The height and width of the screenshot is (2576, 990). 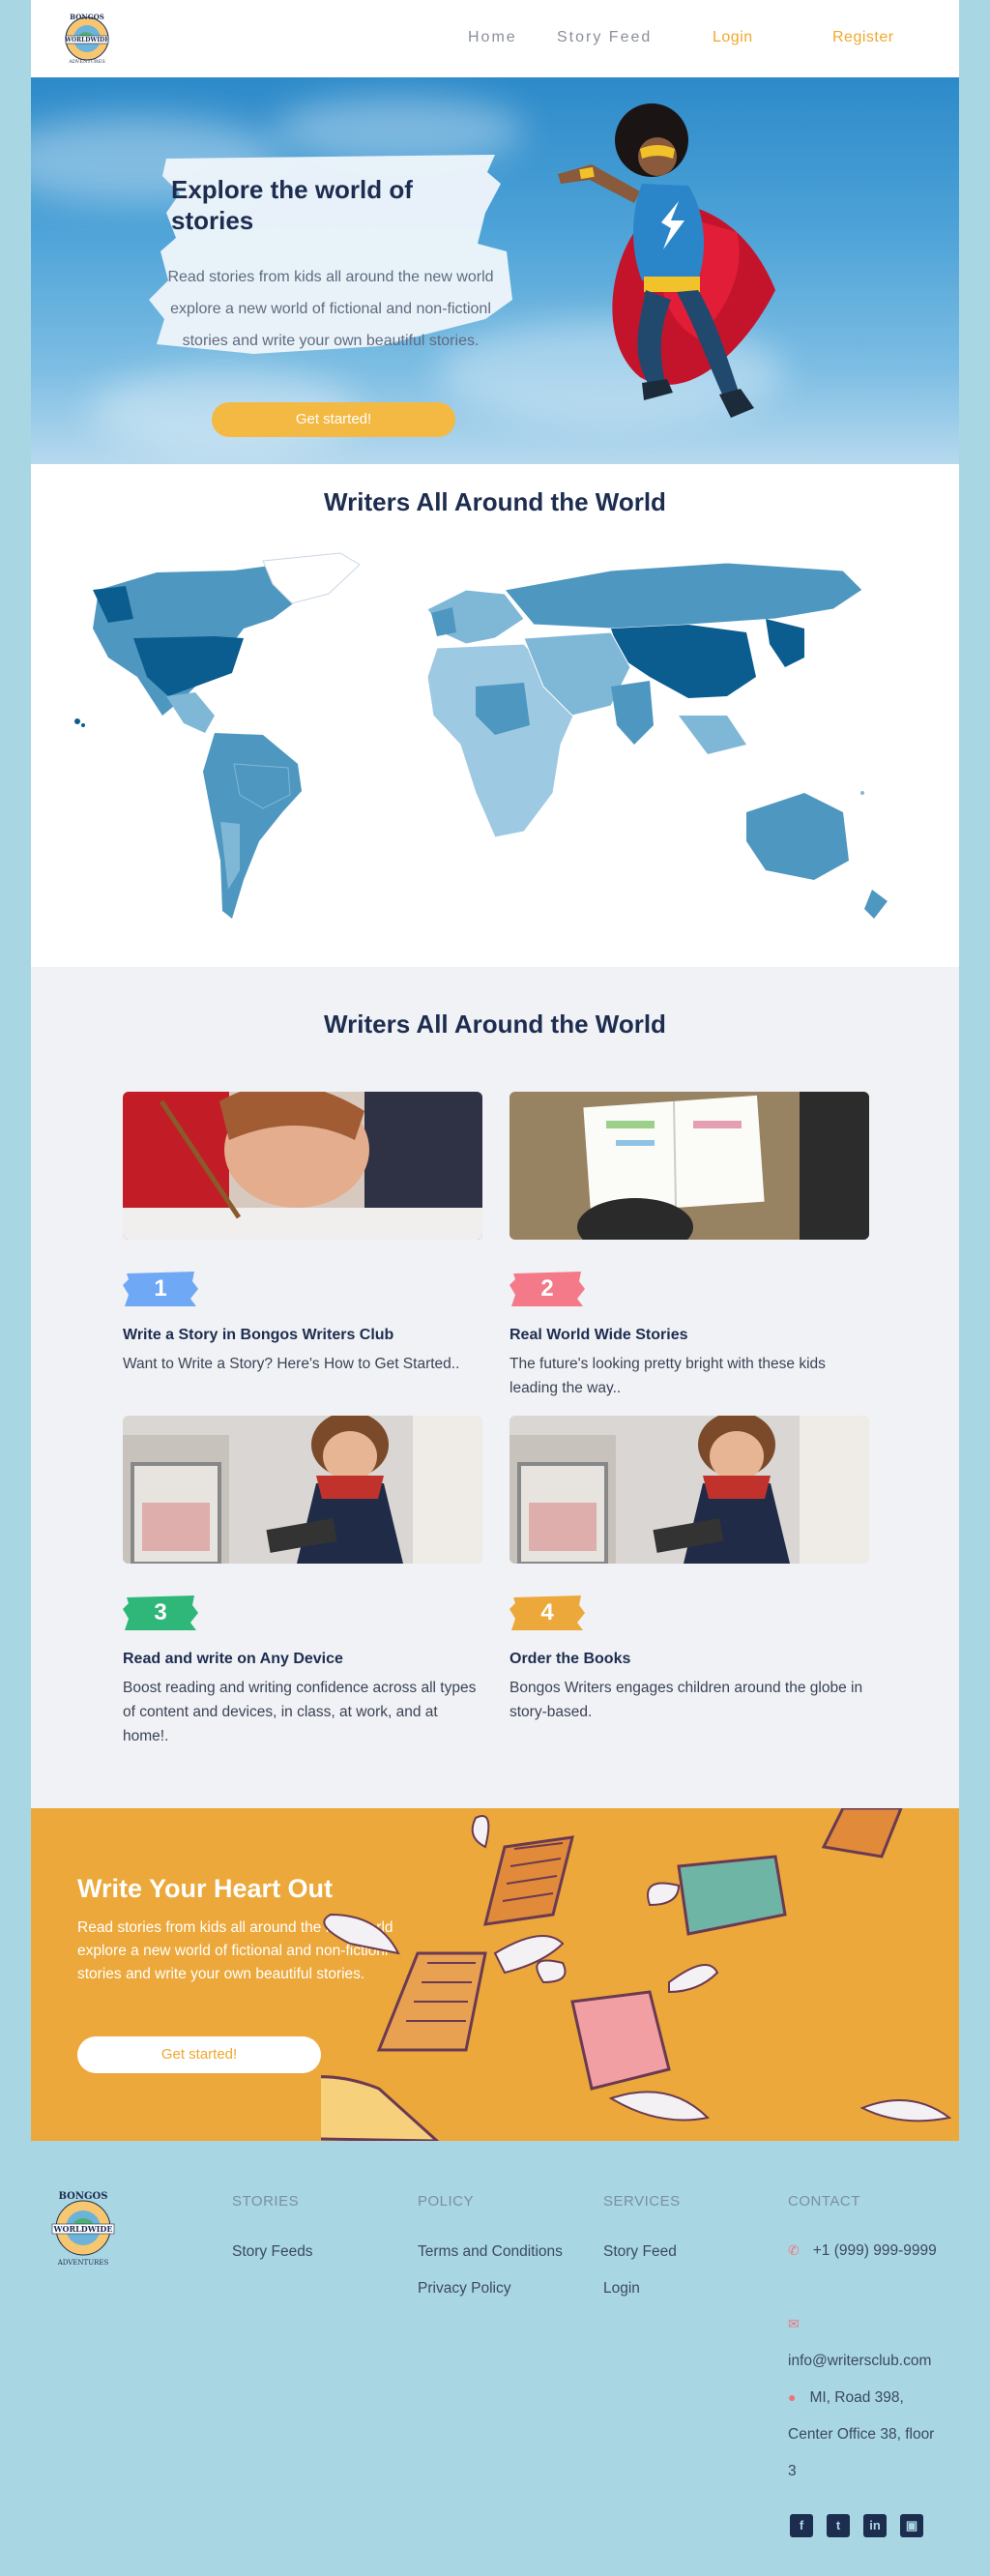 What do you see at coordinates (598, 1335) in the screenshot?
I see `card-title: Real World Wide Stories` at bounding box center [598, 1335].